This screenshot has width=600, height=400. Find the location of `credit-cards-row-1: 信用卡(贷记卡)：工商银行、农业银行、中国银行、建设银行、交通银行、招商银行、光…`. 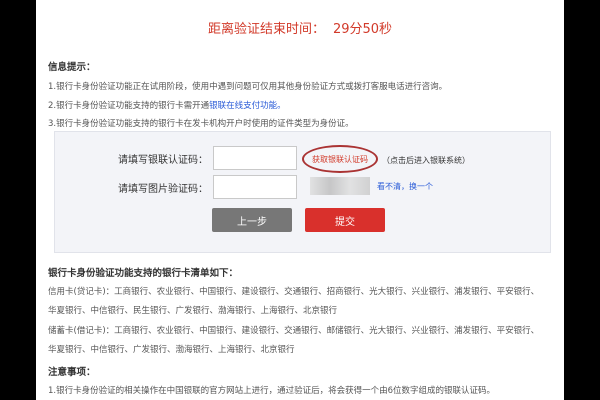

credit-cards-row-1: 信用卡(贷记卡)：工商银行、农业银行、中国银行、建设银行、交通银行、招商银行、光… is located at coordinates (294, 292).